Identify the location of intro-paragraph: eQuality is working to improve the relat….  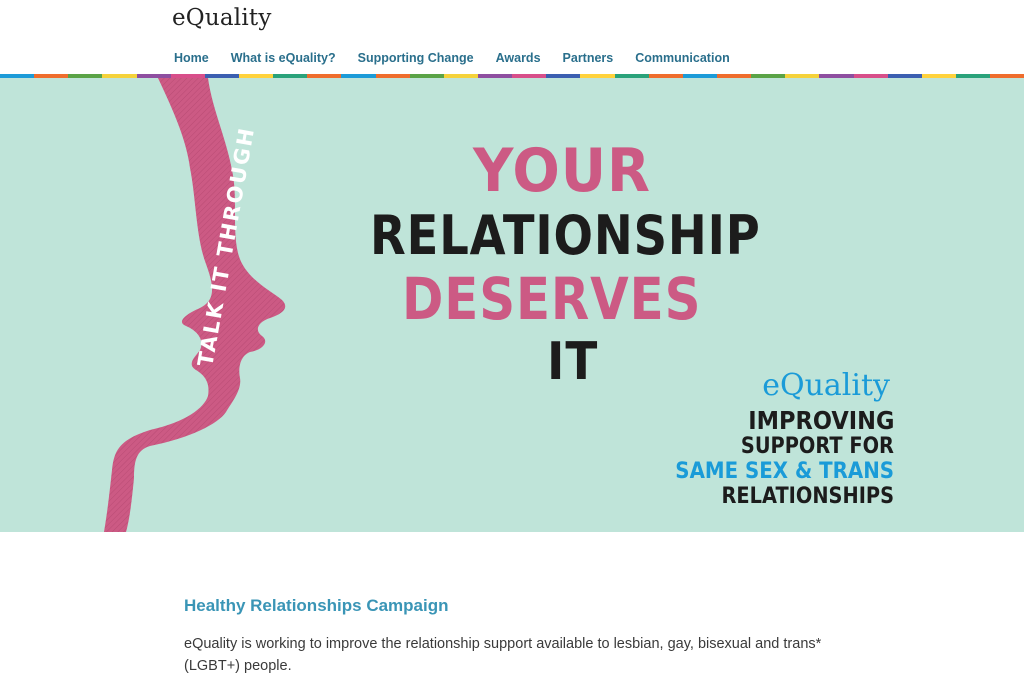
(503, 655).